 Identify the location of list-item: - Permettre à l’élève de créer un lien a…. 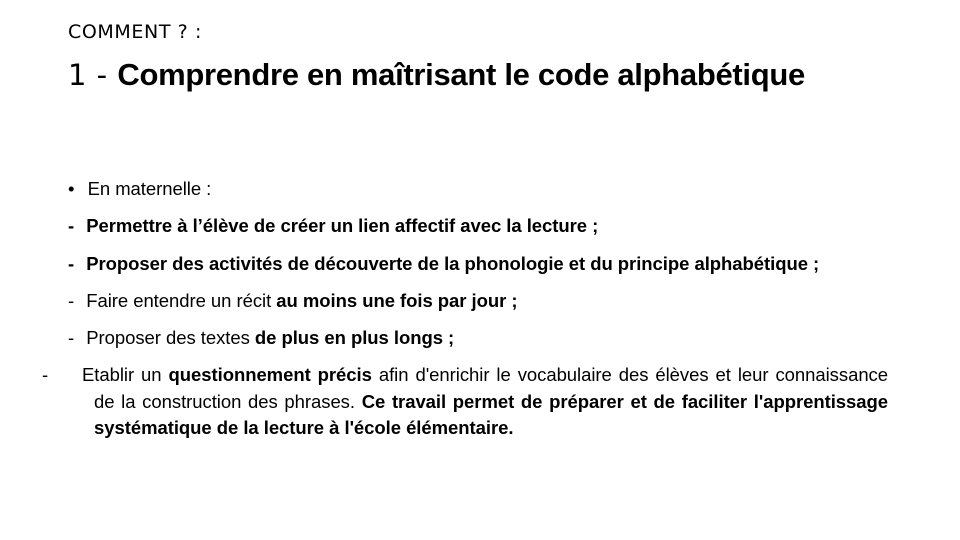
(478, 226).